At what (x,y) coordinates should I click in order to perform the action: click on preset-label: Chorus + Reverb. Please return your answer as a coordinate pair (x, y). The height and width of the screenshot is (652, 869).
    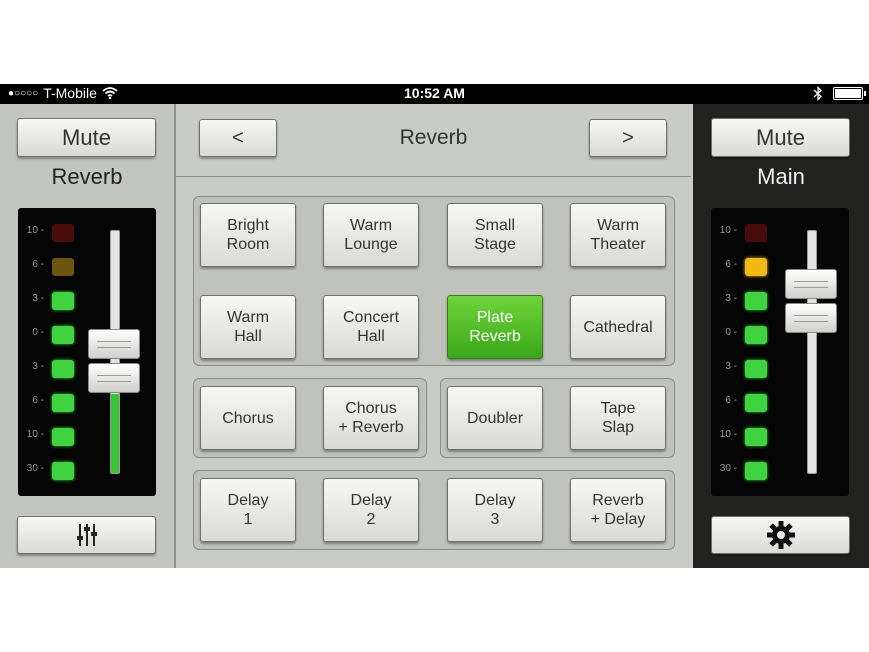
    Looking at the image, I should click on (370, 418).